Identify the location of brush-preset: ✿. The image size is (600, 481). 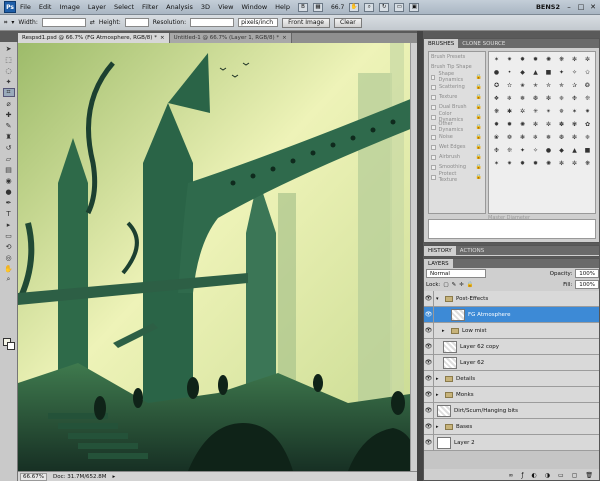
(587, 124).